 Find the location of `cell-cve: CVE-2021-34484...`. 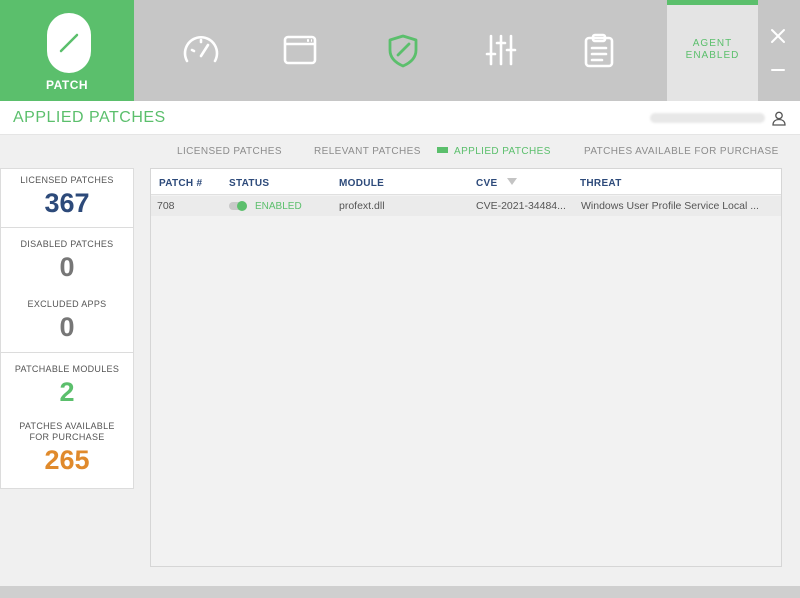

cell-cve: CVE-2021-34484... is located at coordinates (521, 206).